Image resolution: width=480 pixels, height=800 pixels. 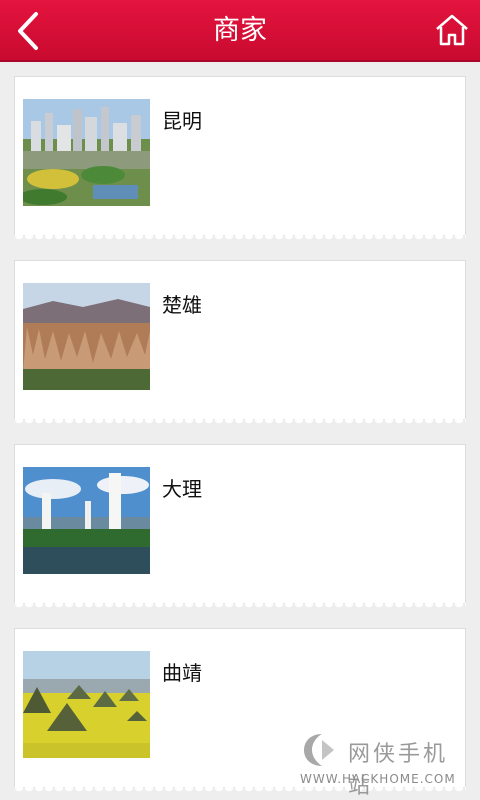 I want to click on watermark-text: 网侠手机站, so click(x=398, y=770).